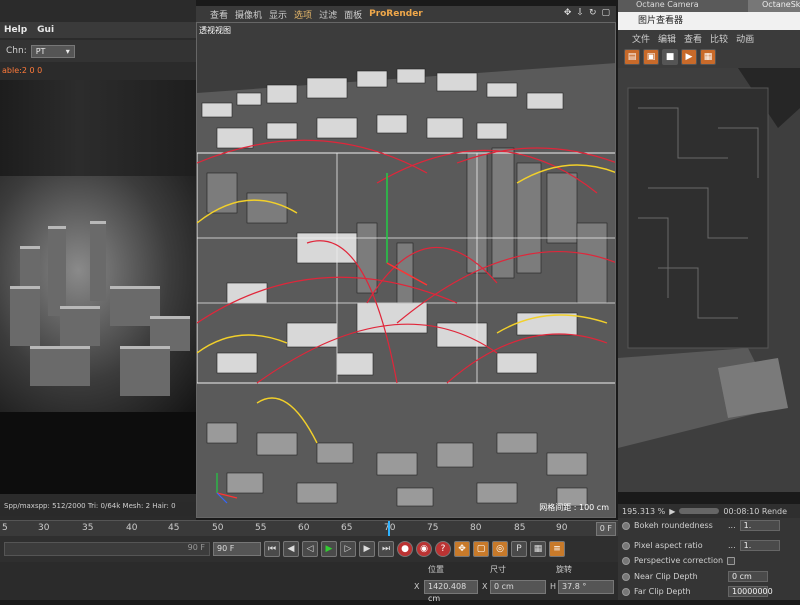  Describe the element at coordinates (353, 14) in the screenshot. I see `menu-panel: 面板` at that location.